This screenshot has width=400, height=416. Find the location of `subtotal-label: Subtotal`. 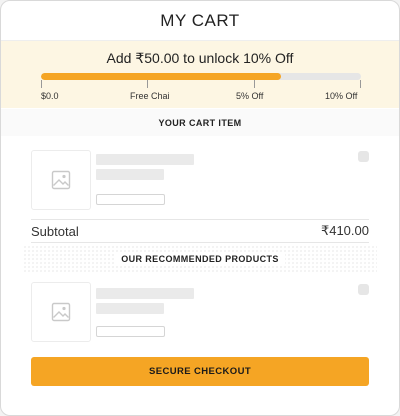

subtotal-label: Subtotal is located at coordinates (55, 231).